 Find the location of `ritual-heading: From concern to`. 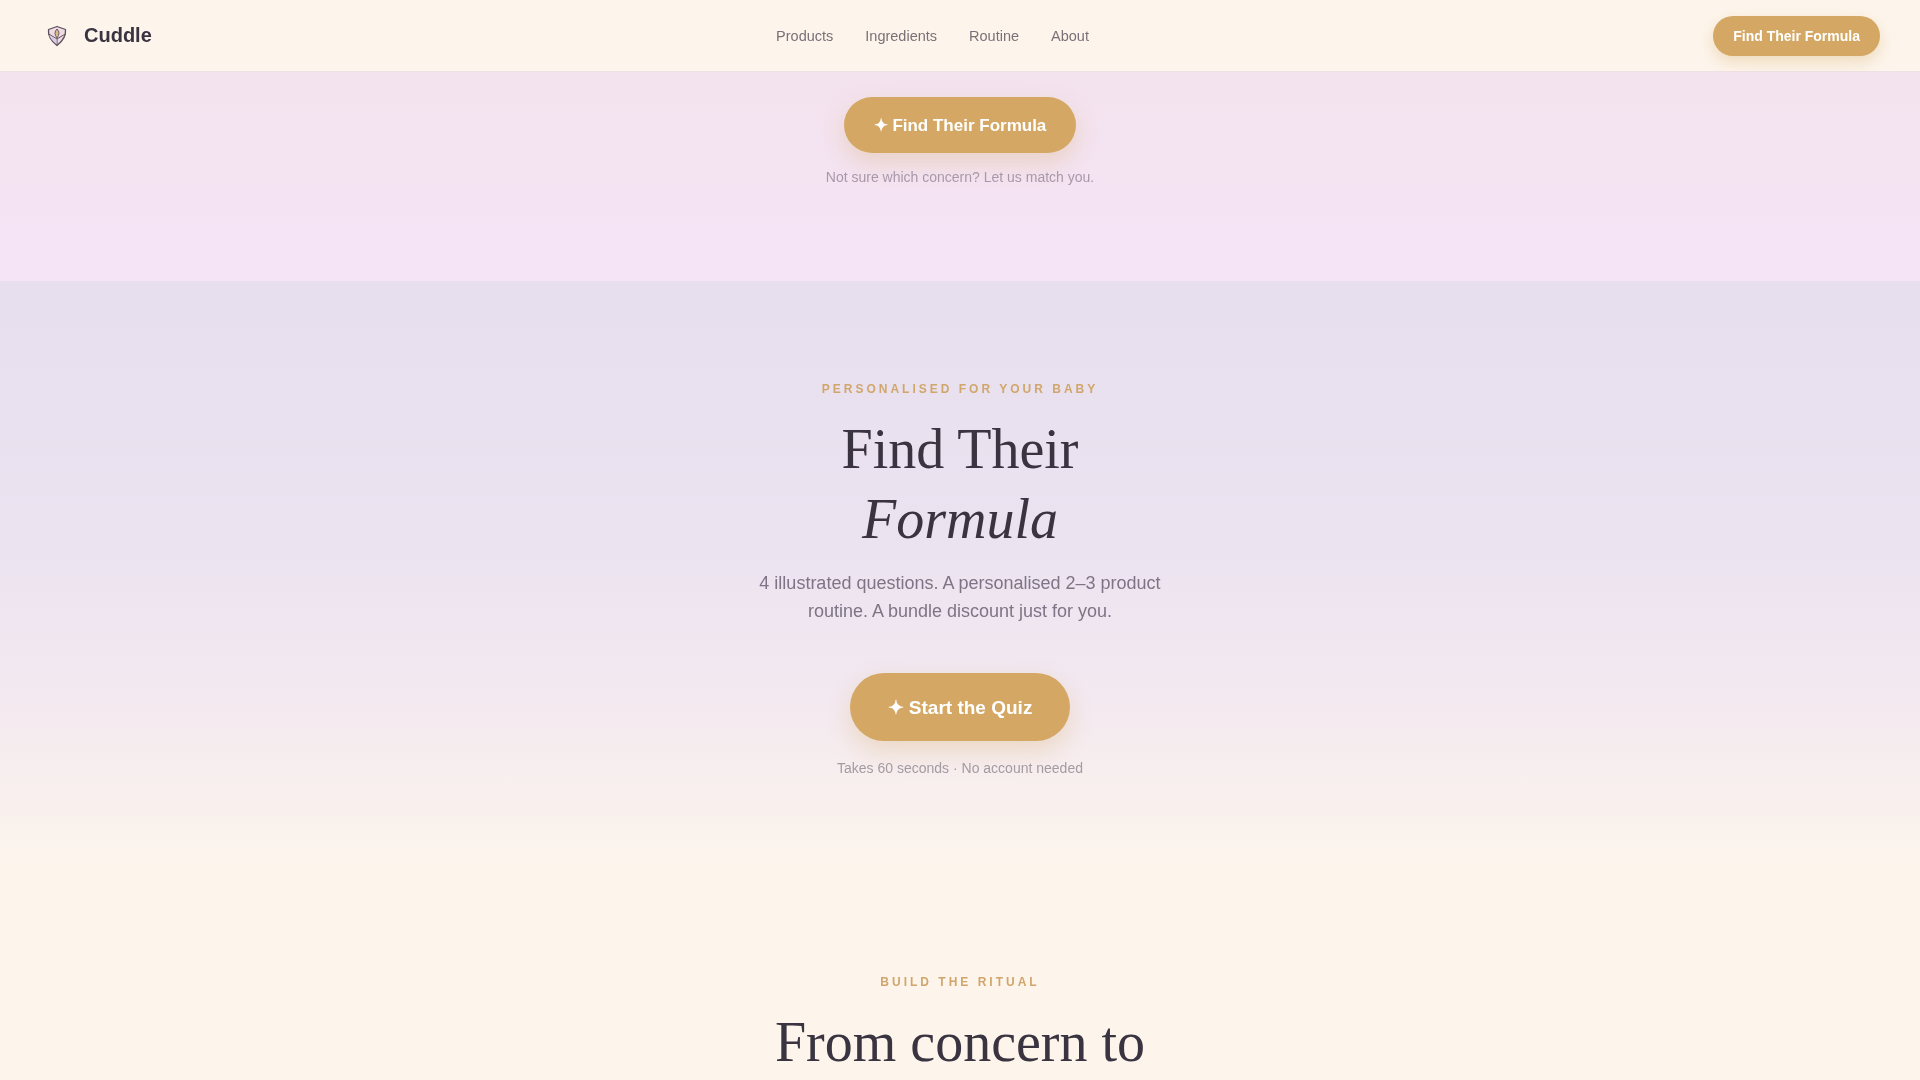

ritual-heading: From concern to is located at coordinates (960, 1042).